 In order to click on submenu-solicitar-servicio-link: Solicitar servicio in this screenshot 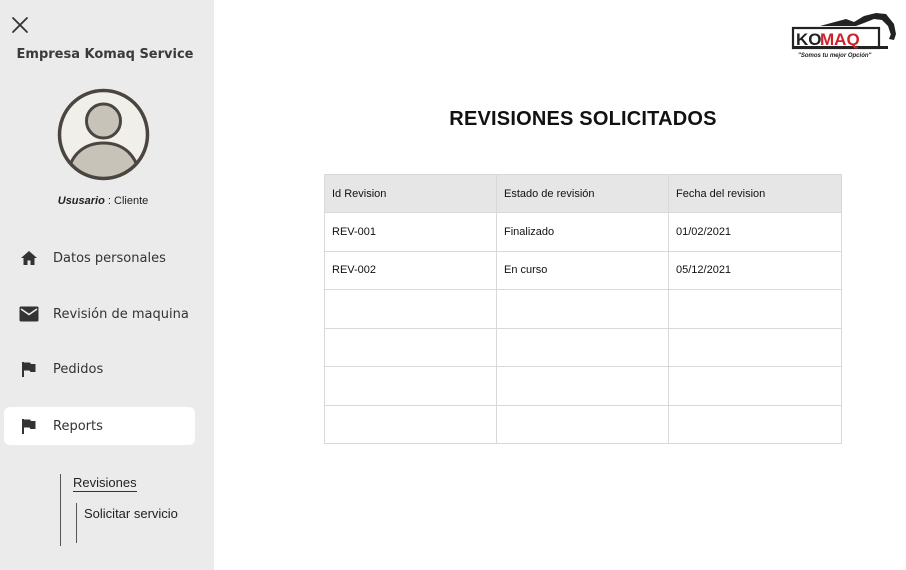, I will do `click(131, 513)`.